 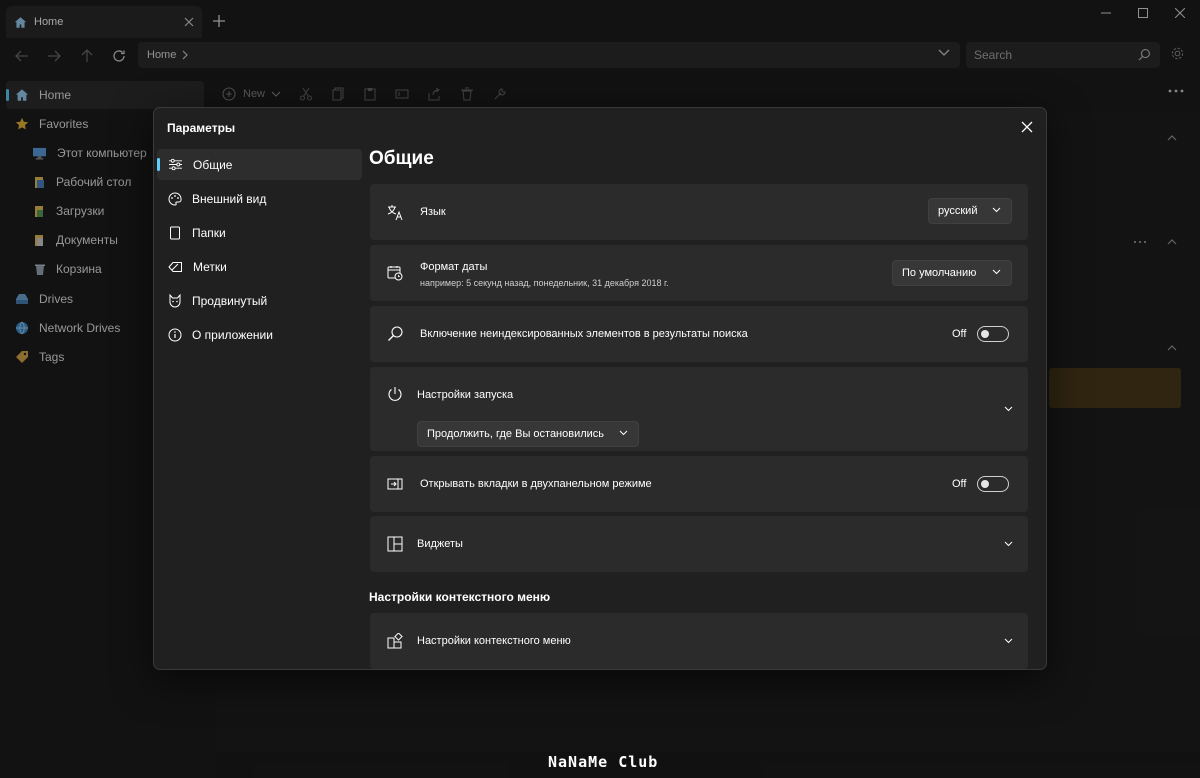 I want to click on folder-outline-icon, so click(x=175, y=233).